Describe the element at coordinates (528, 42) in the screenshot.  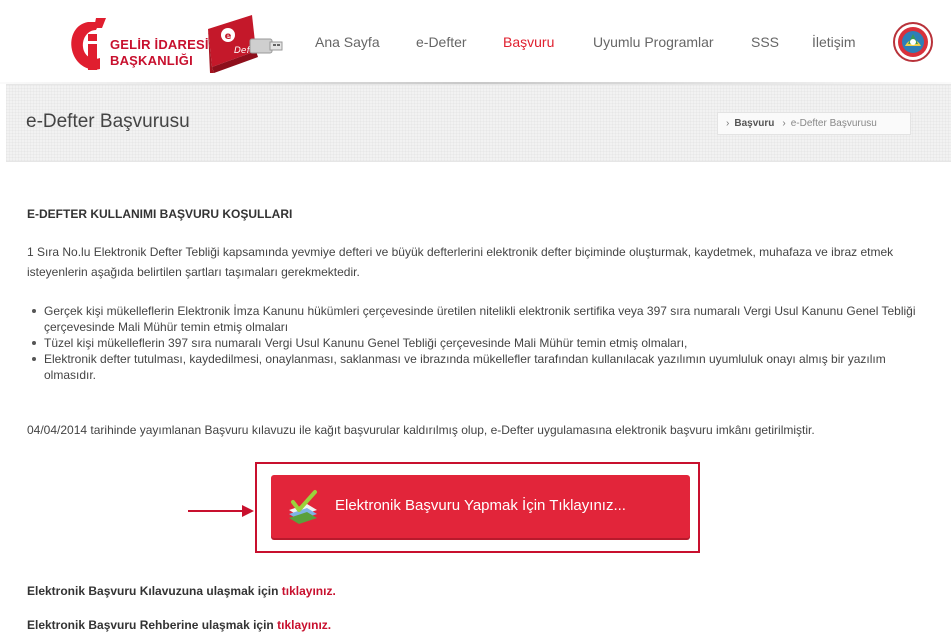
I see `nav-basvuru: Başvuru` at that location.